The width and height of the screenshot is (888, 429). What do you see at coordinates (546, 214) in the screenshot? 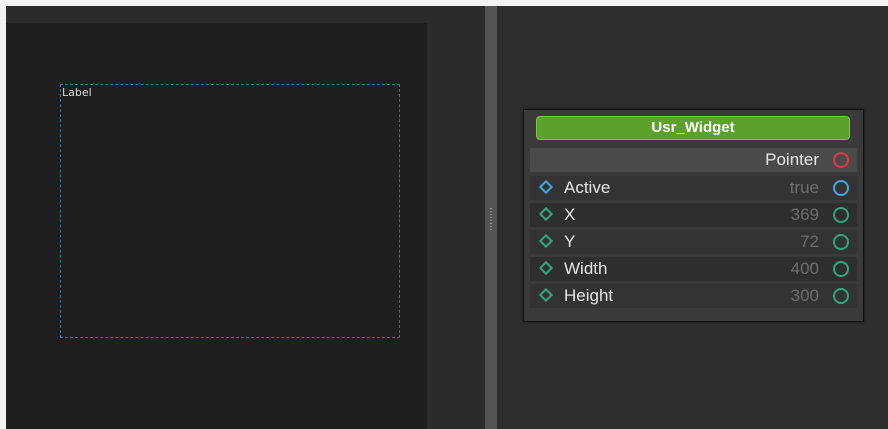
I see `x-input-pin-icon` at bounding box center [546, 214].